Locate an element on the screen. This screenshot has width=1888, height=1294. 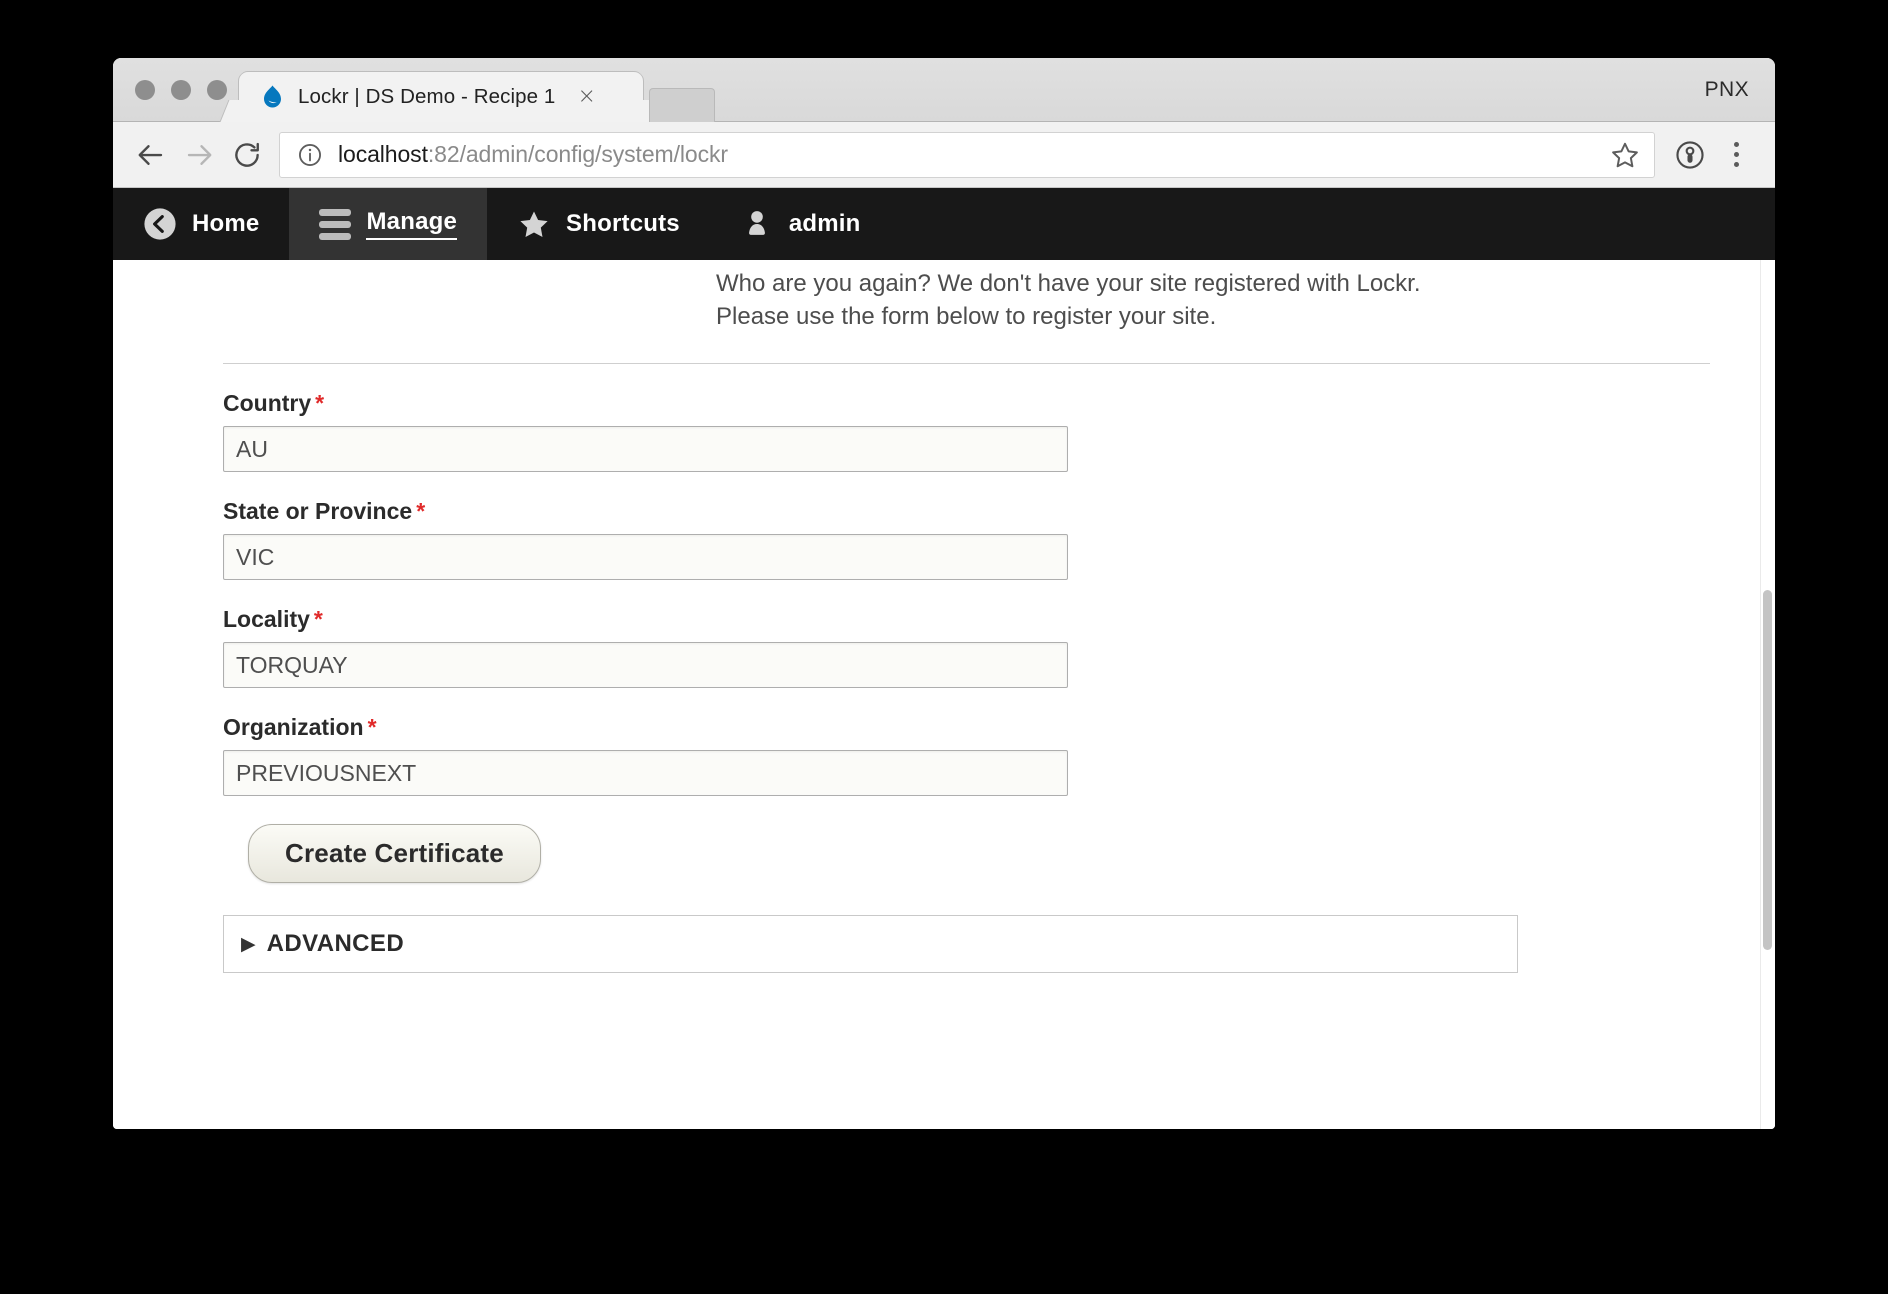
reload-icon is located at coordinates (247, 155).